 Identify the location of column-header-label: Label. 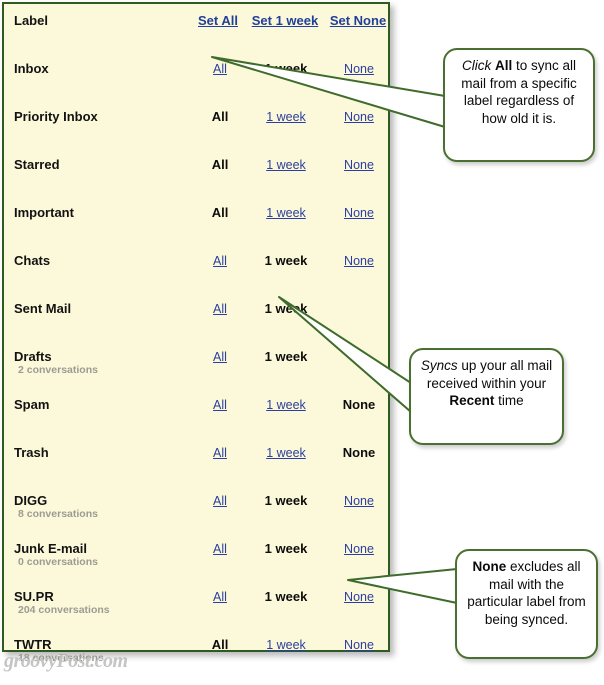
(31, 20).